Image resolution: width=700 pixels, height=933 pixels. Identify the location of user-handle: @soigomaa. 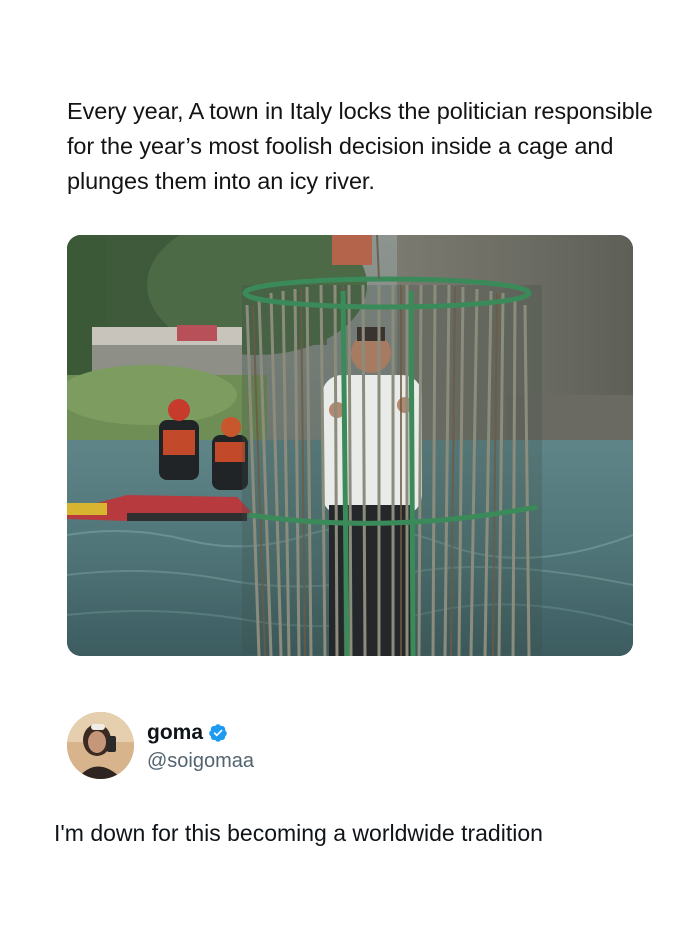
(200, 761).